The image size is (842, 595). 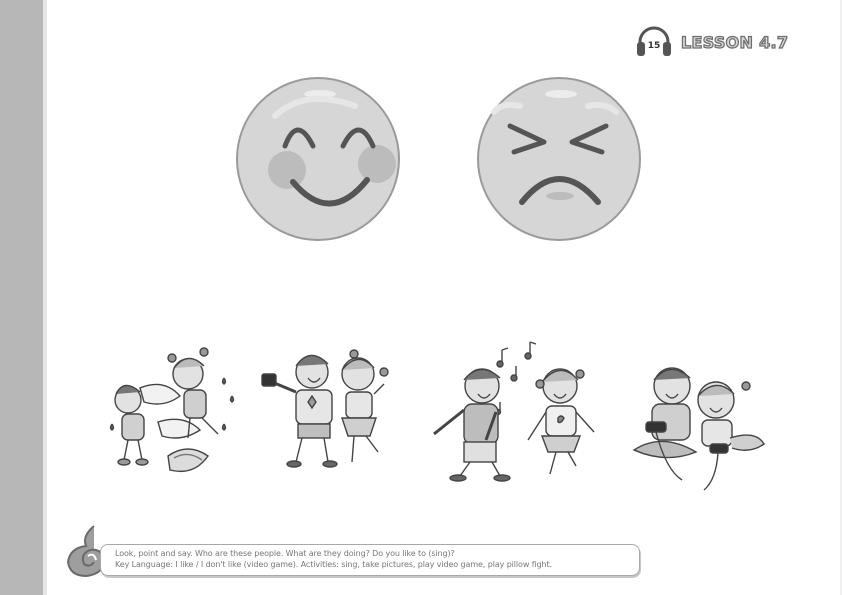 What do you see at coordinates (514, 411) in the screenshot?
I see `sing-illustration` at bounding box center [514, 411].